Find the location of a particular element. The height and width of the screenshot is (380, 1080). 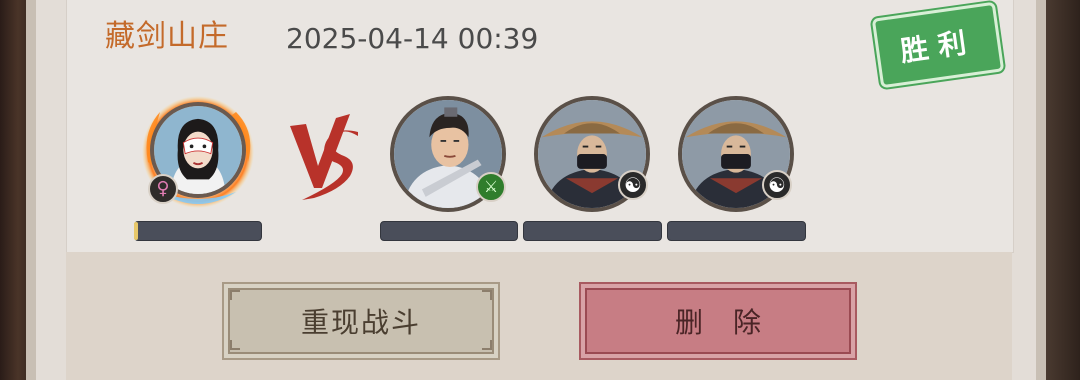

delete-button: 删除 is located at coordinates (718, 321).